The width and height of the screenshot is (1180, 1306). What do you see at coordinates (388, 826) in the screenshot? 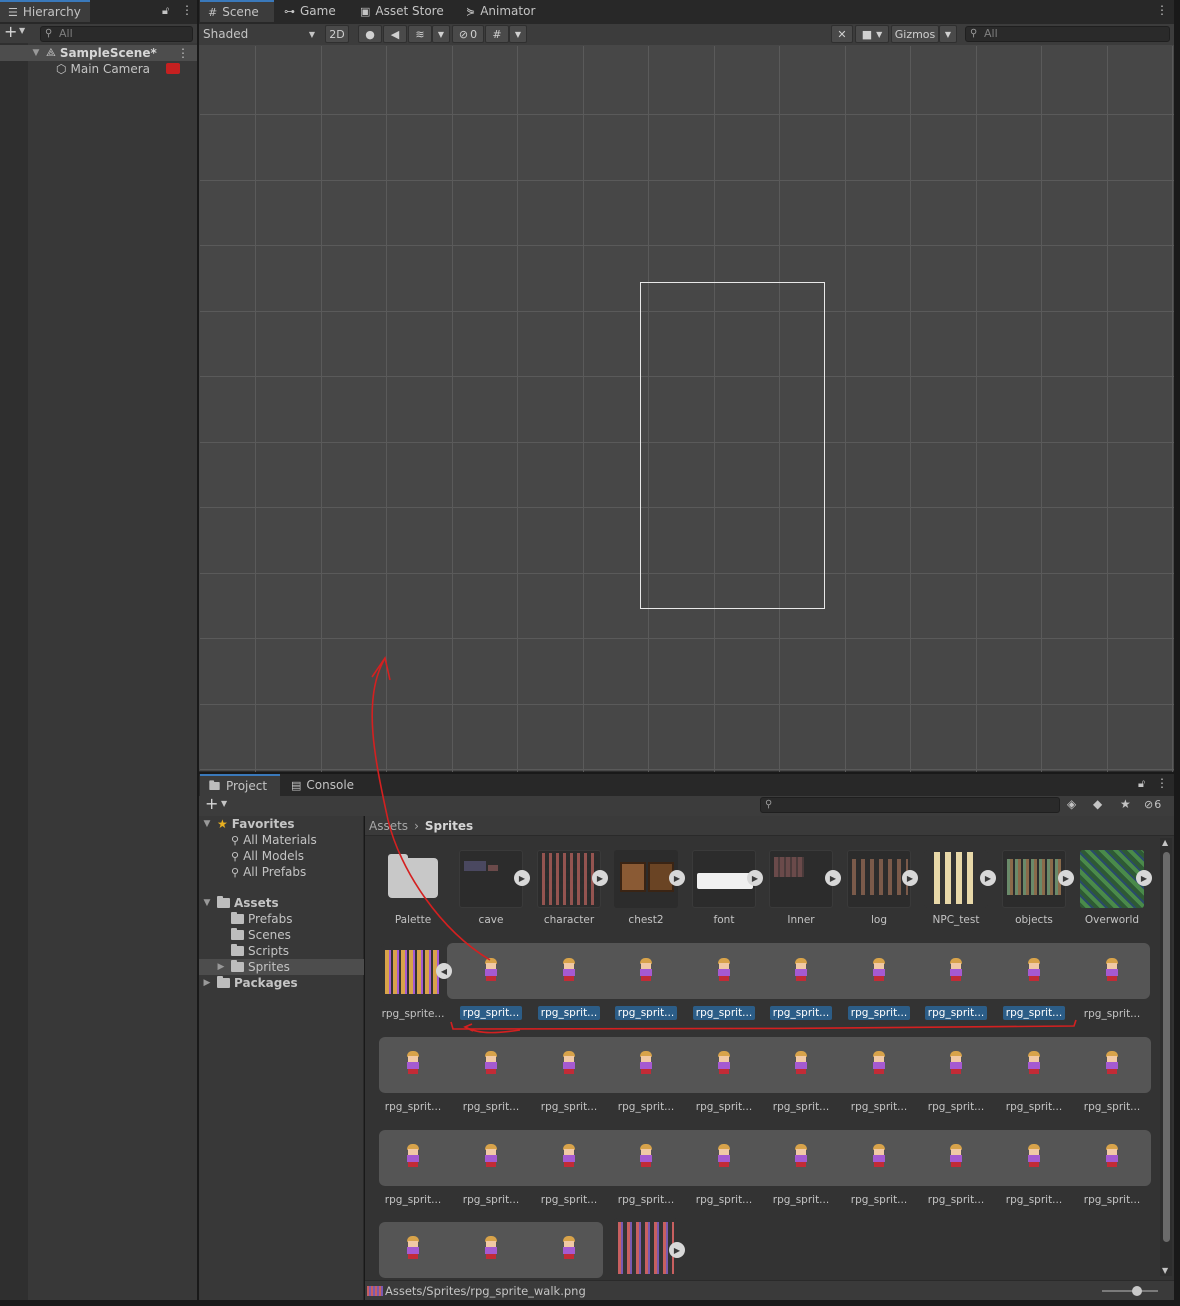
I see `breadcrumb-assets: Assets` at bounding box center [388, 826].